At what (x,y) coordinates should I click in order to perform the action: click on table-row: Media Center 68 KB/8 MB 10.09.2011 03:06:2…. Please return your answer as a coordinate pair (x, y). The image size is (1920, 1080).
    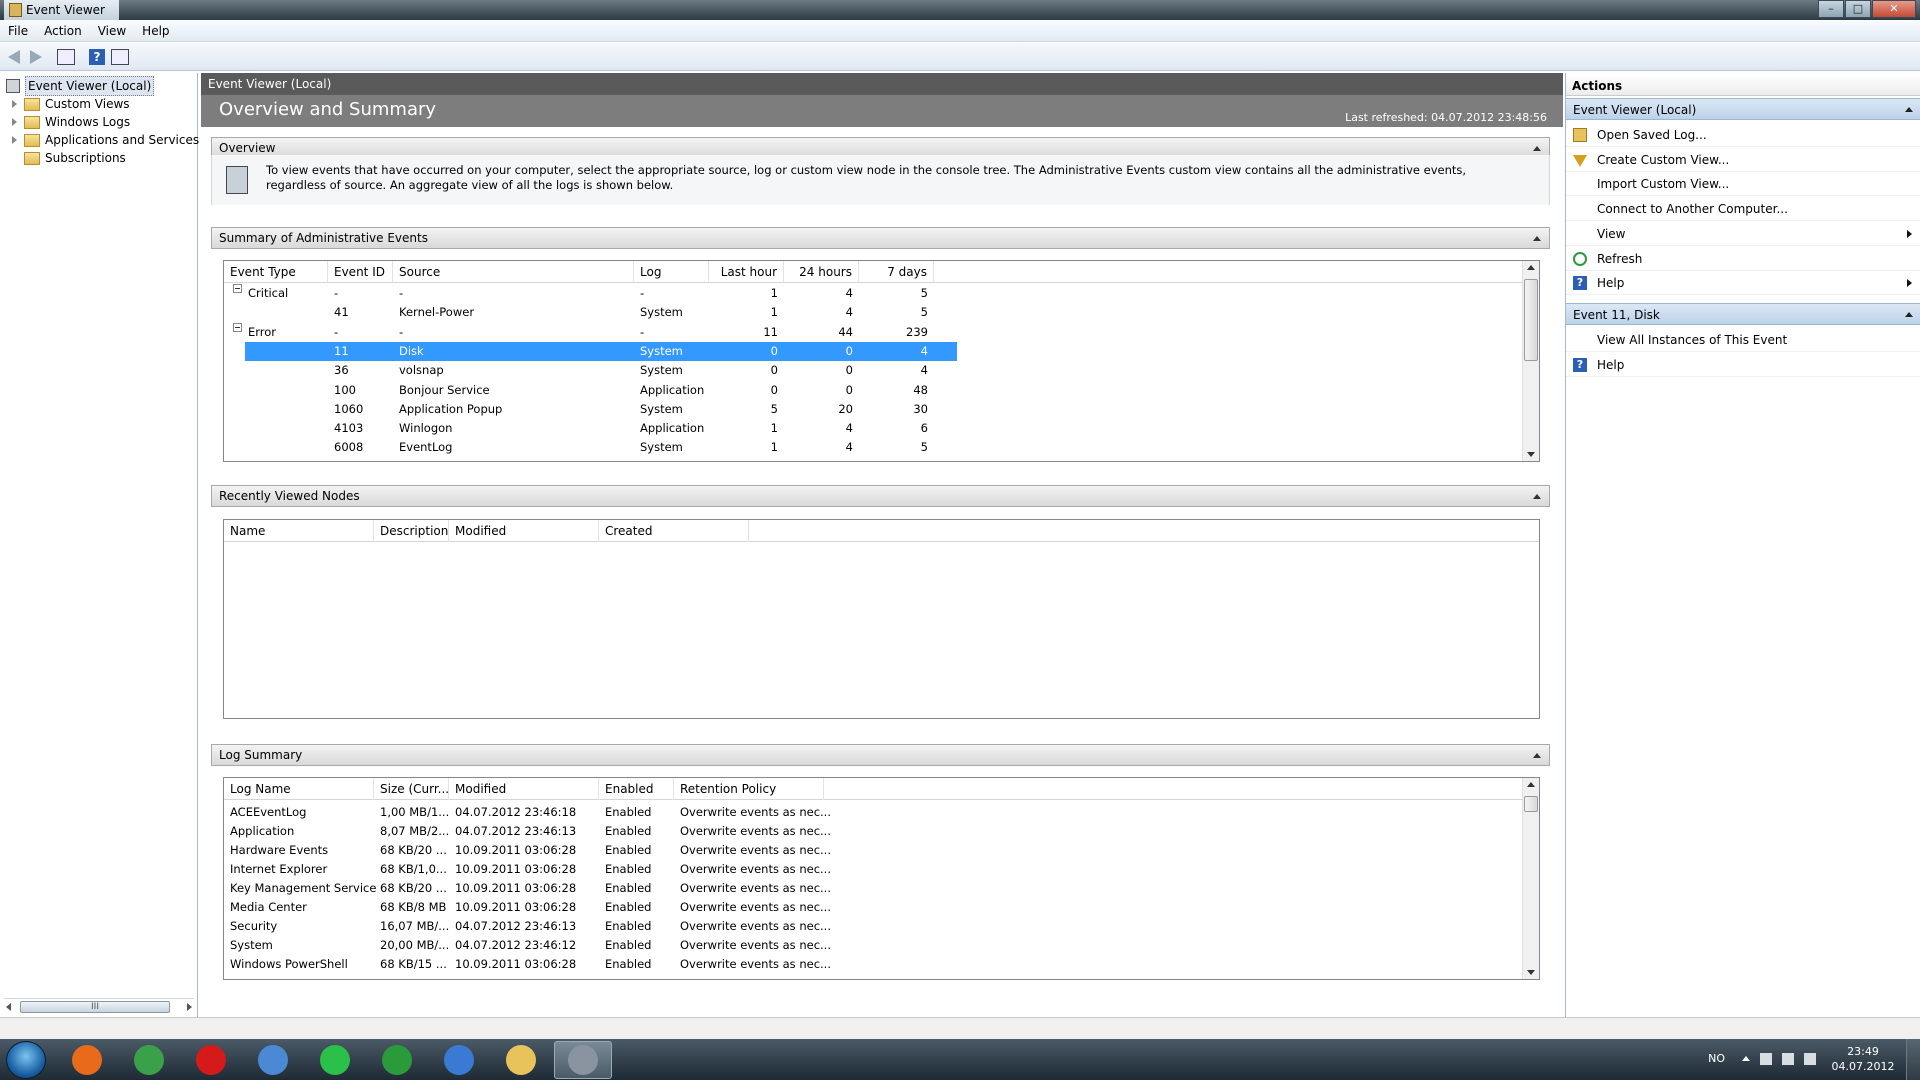
    Looking at the image, I should click on (881, 907).